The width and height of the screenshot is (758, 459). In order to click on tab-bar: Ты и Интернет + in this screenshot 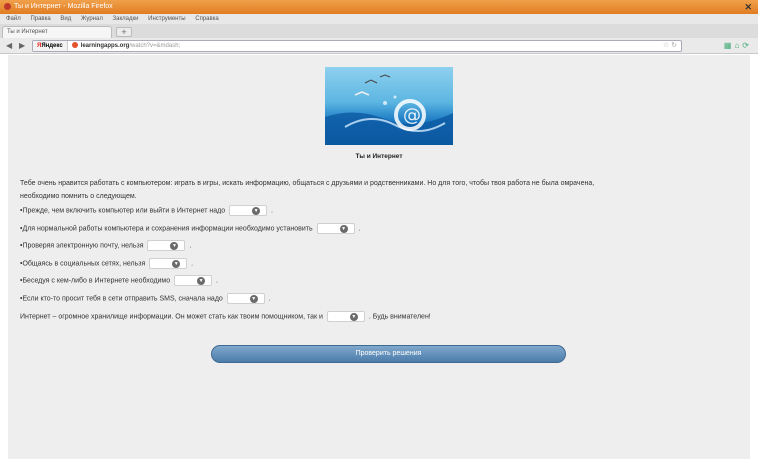, I will do `click(379, 31)`.